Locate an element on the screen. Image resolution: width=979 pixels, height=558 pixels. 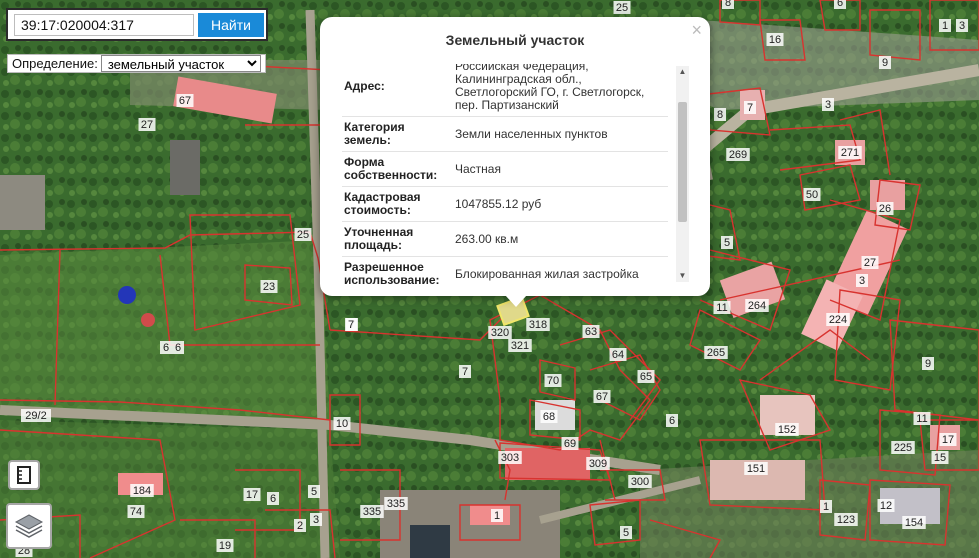
cadastral-number-input is located at coordinates (104, 25).